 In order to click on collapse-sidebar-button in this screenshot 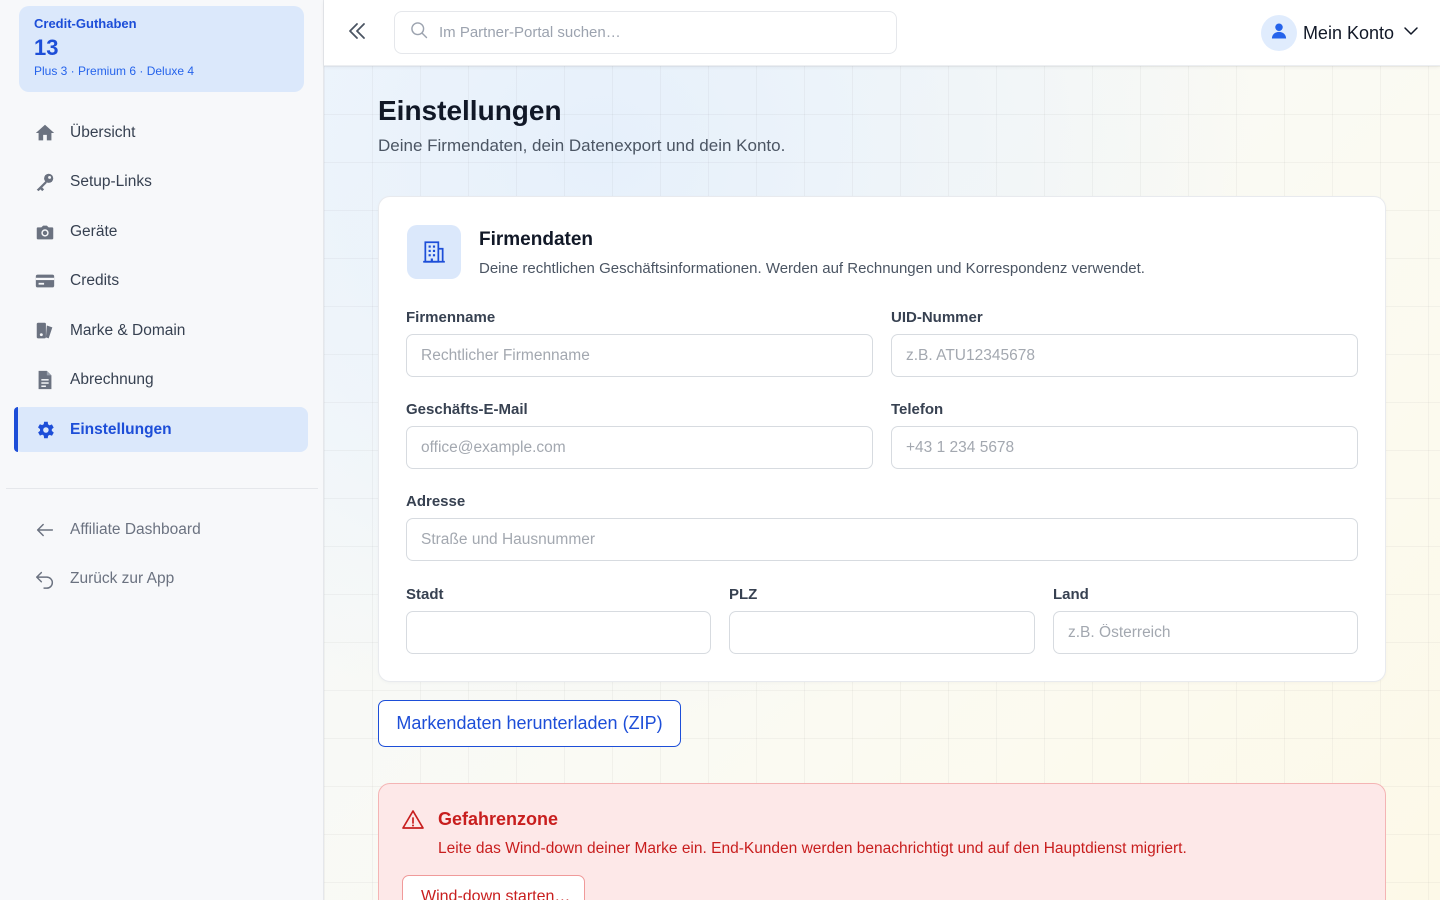, I will do `click(357, 33)`.